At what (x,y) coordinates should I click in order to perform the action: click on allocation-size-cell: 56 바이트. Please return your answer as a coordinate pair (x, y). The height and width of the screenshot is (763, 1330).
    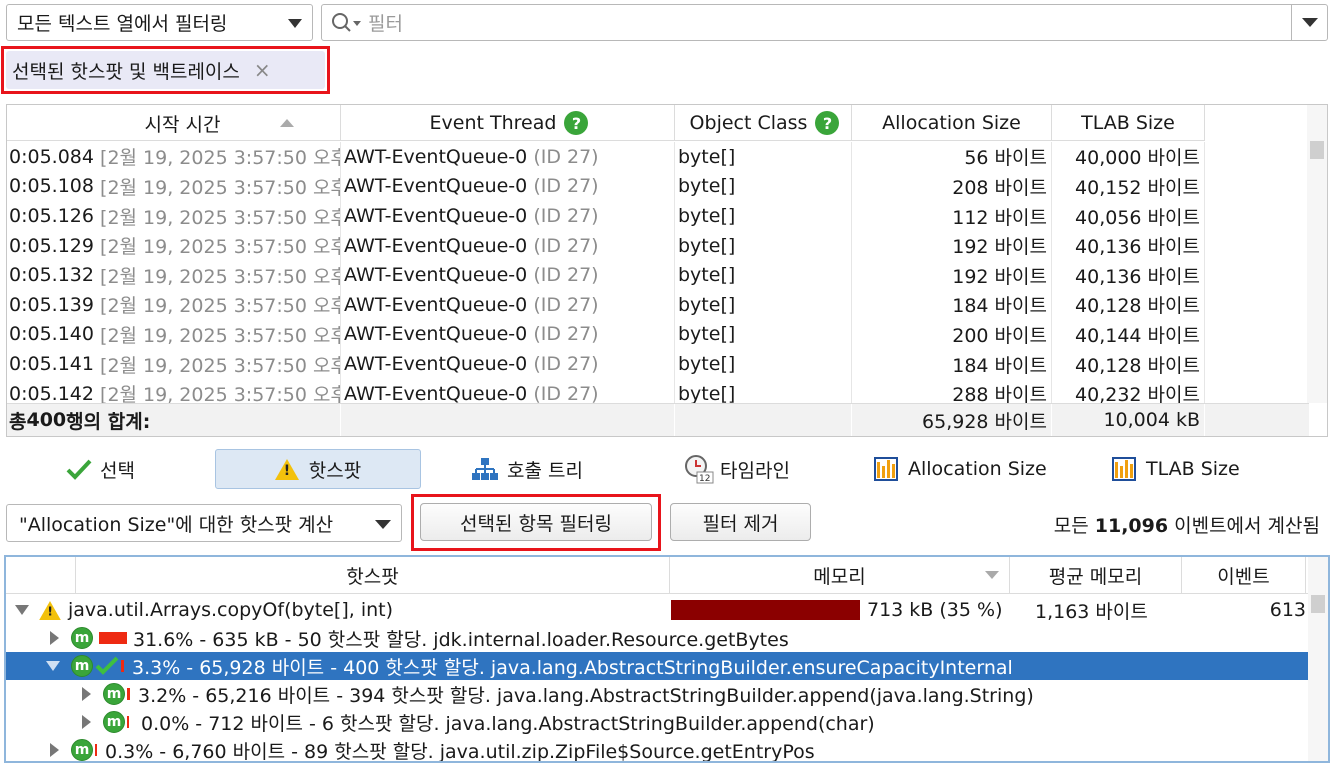
    Looking at the image, I should click on (952, 157).